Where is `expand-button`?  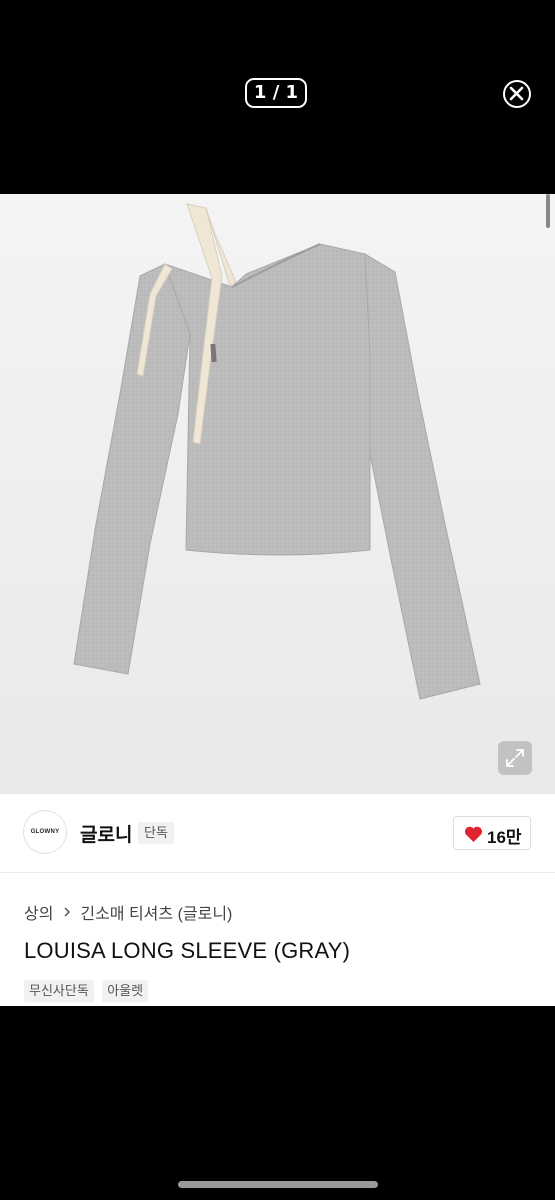 expand-button is located at coordinates (515, 758).